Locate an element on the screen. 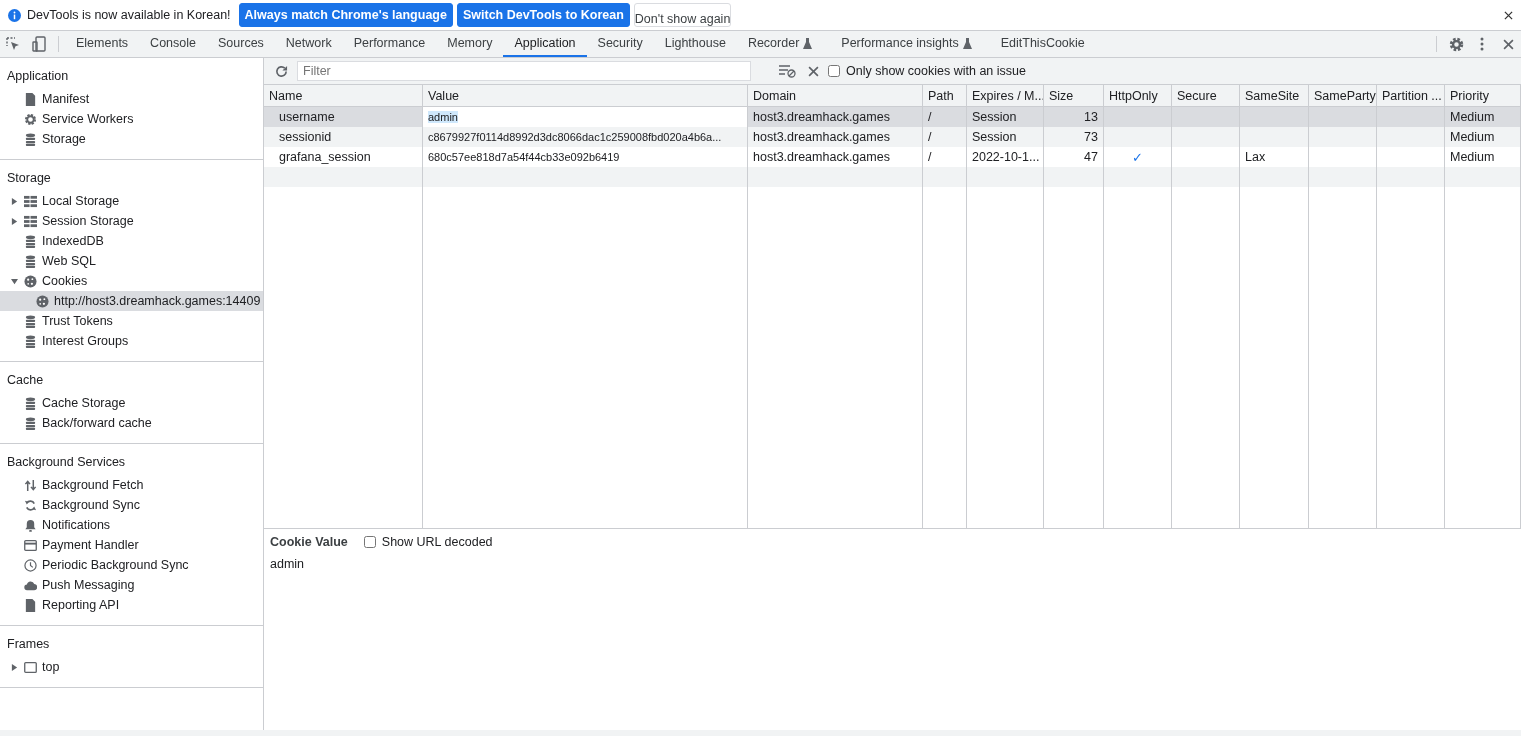 This screenshot has width=1521, height=736. clear-all-icon is located at coordinates (813, 71).